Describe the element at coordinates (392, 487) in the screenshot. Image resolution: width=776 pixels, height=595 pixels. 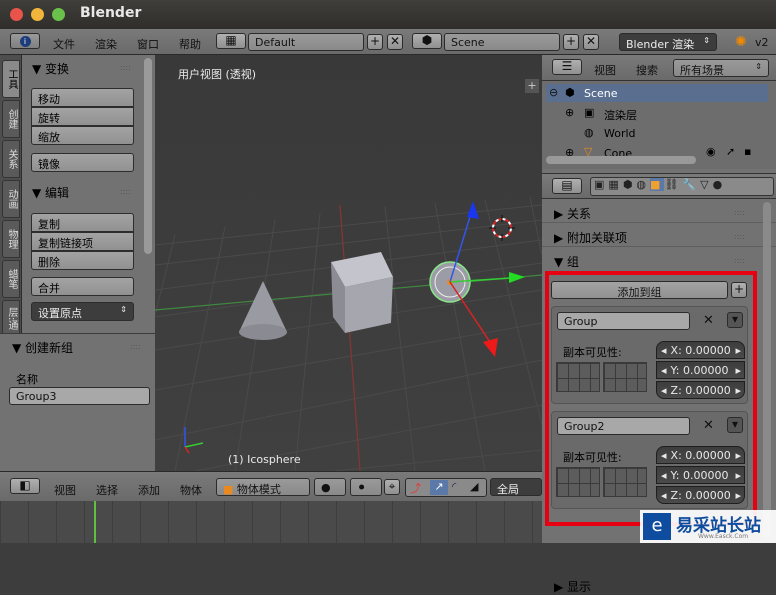
I see `manipulator-toggle-button: ⌖` at that location.